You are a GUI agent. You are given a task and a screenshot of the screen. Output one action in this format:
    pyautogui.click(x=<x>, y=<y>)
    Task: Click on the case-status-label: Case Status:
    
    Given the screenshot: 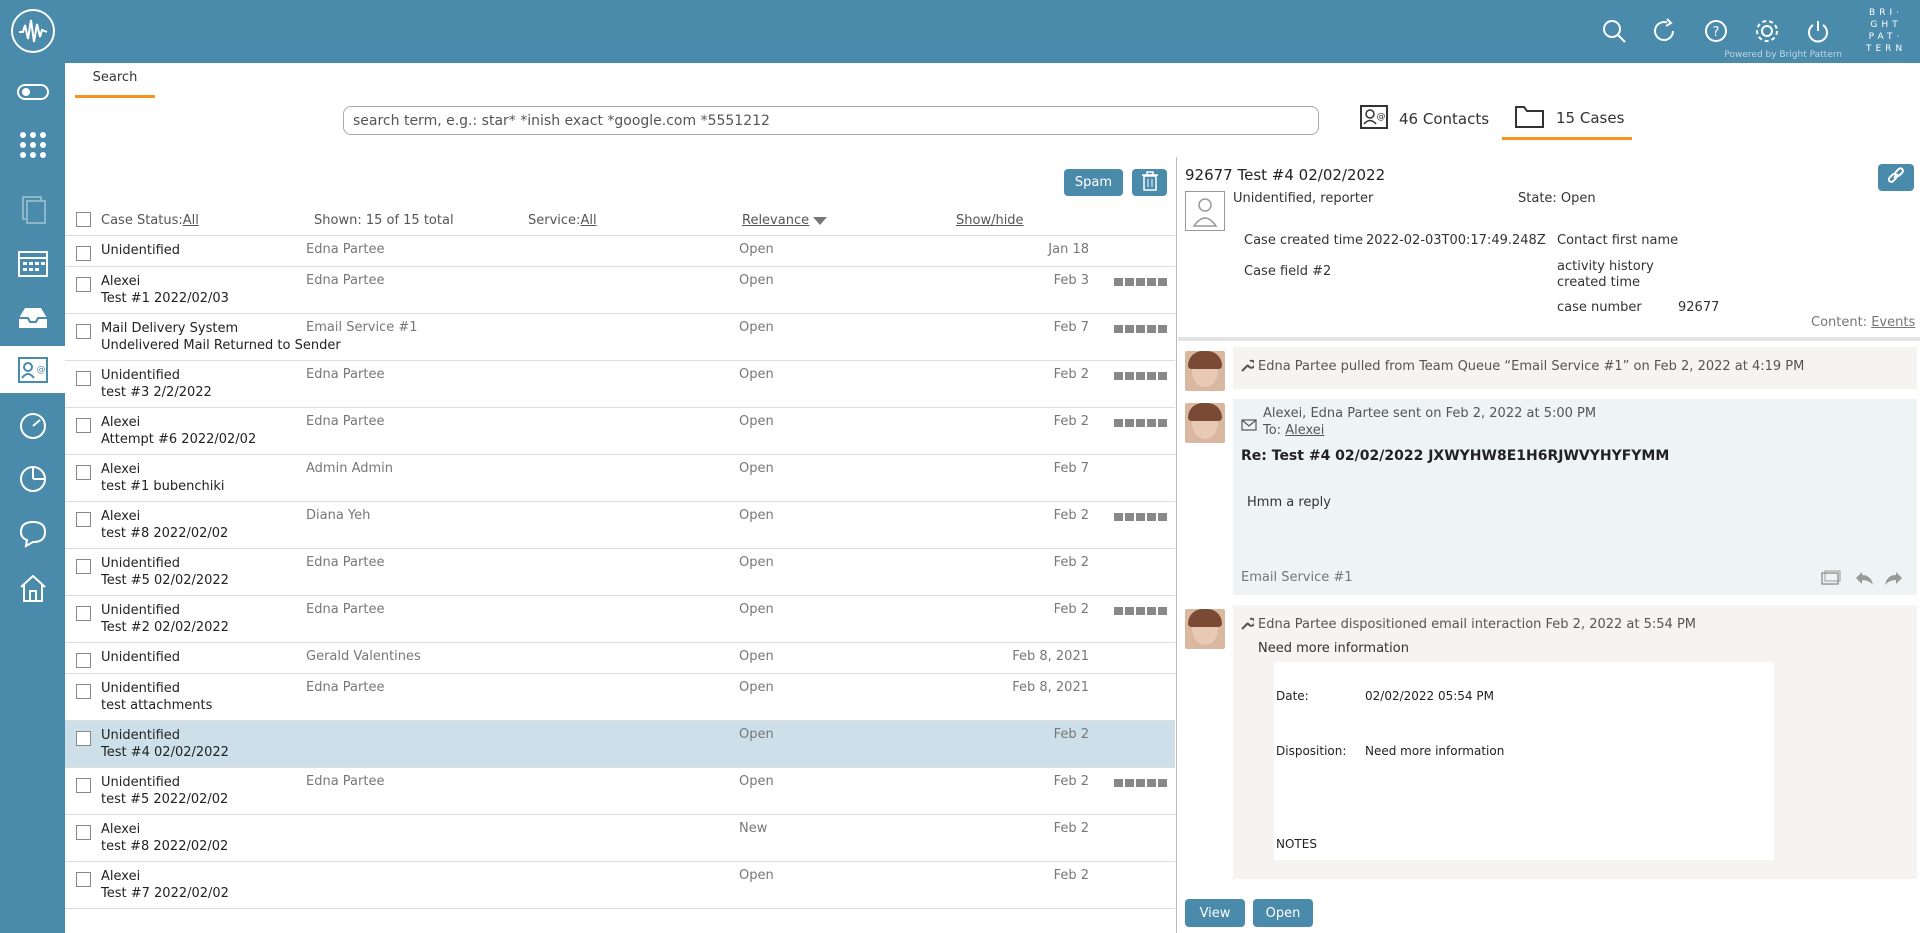 What is the action you would take?
    pyautogui.click(x=142, y=220)
    